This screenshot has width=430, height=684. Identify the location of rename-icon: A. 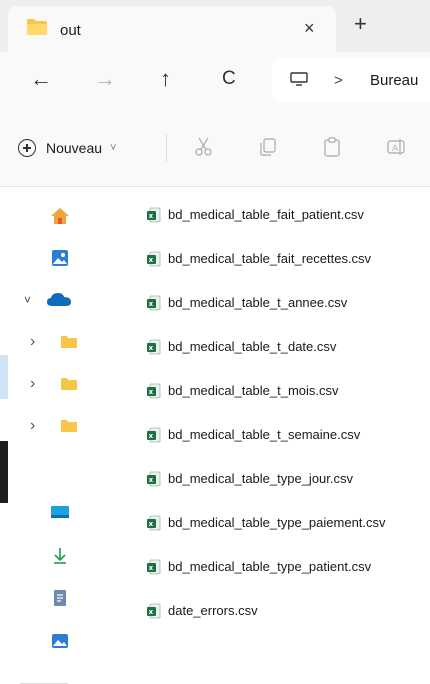
(396, 147).